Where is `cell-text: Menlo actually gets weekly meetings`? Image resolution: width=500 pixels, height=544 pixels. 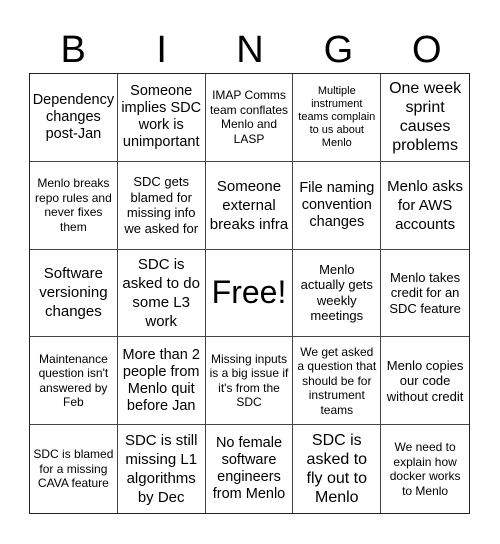 cell-text: Menlo actually gets weekly meetings is located at coordinates (336, 292).